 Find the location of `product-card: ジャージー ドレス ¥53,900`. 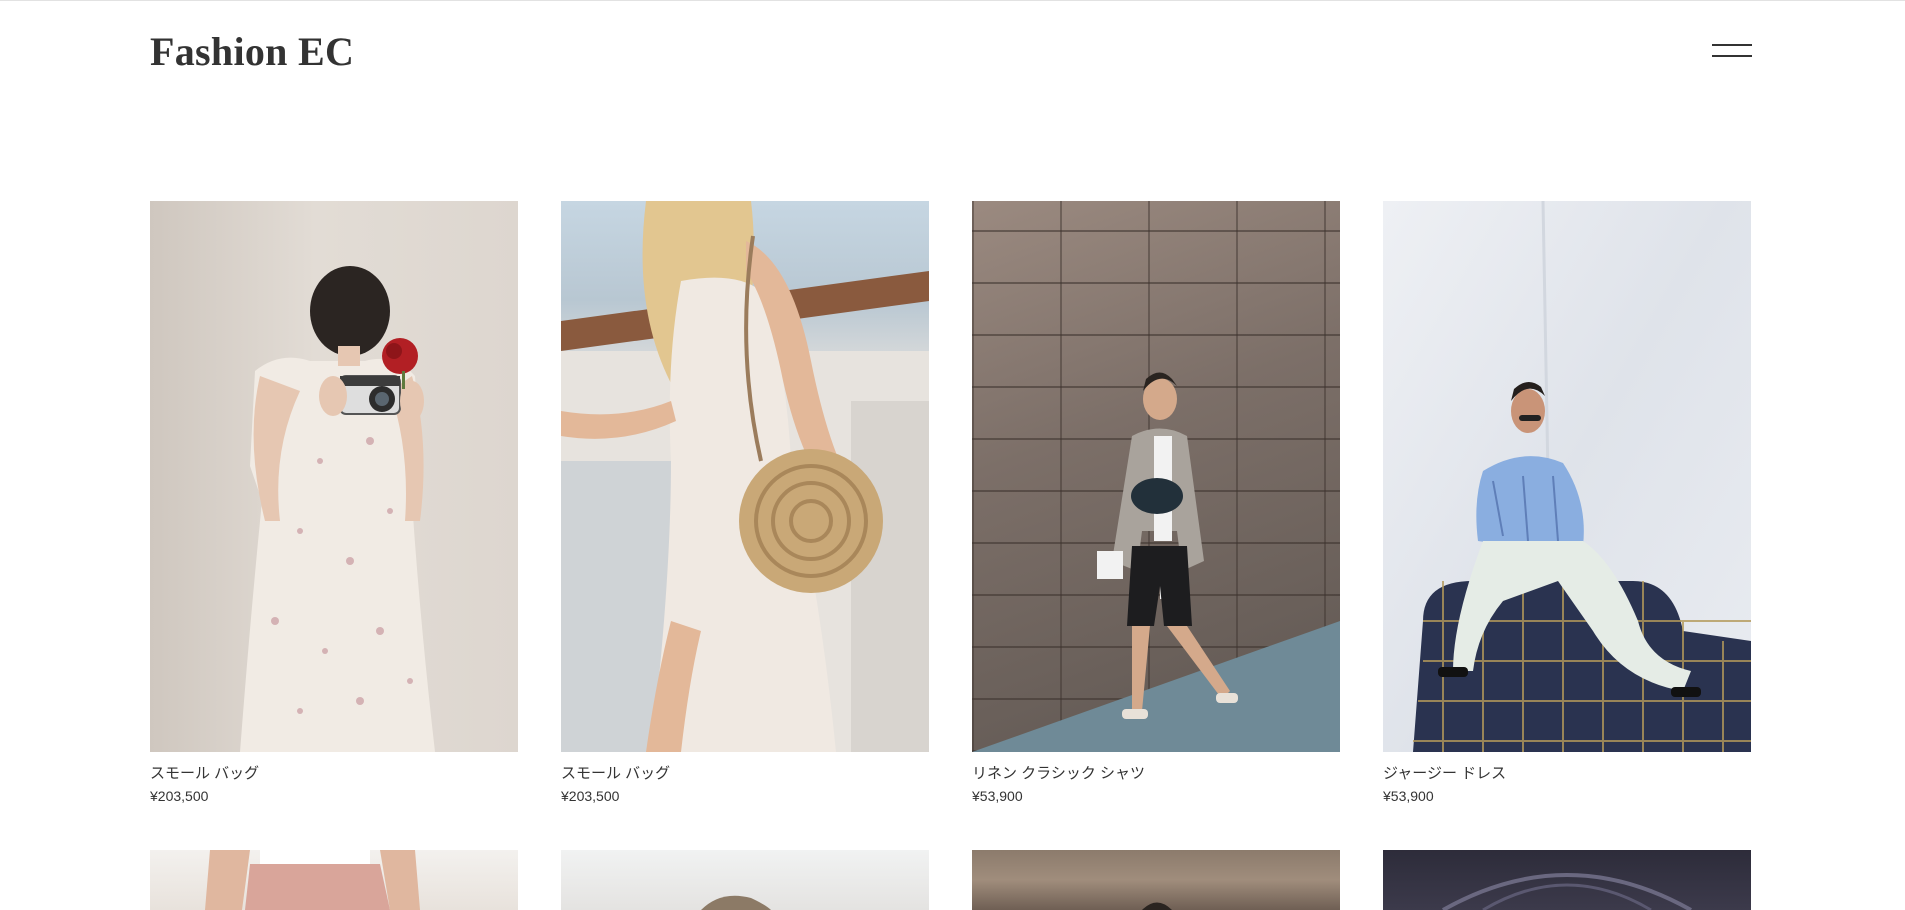

product-card: ジャージー ドレス ¥53,900 is located at coordinates (1567, 503).